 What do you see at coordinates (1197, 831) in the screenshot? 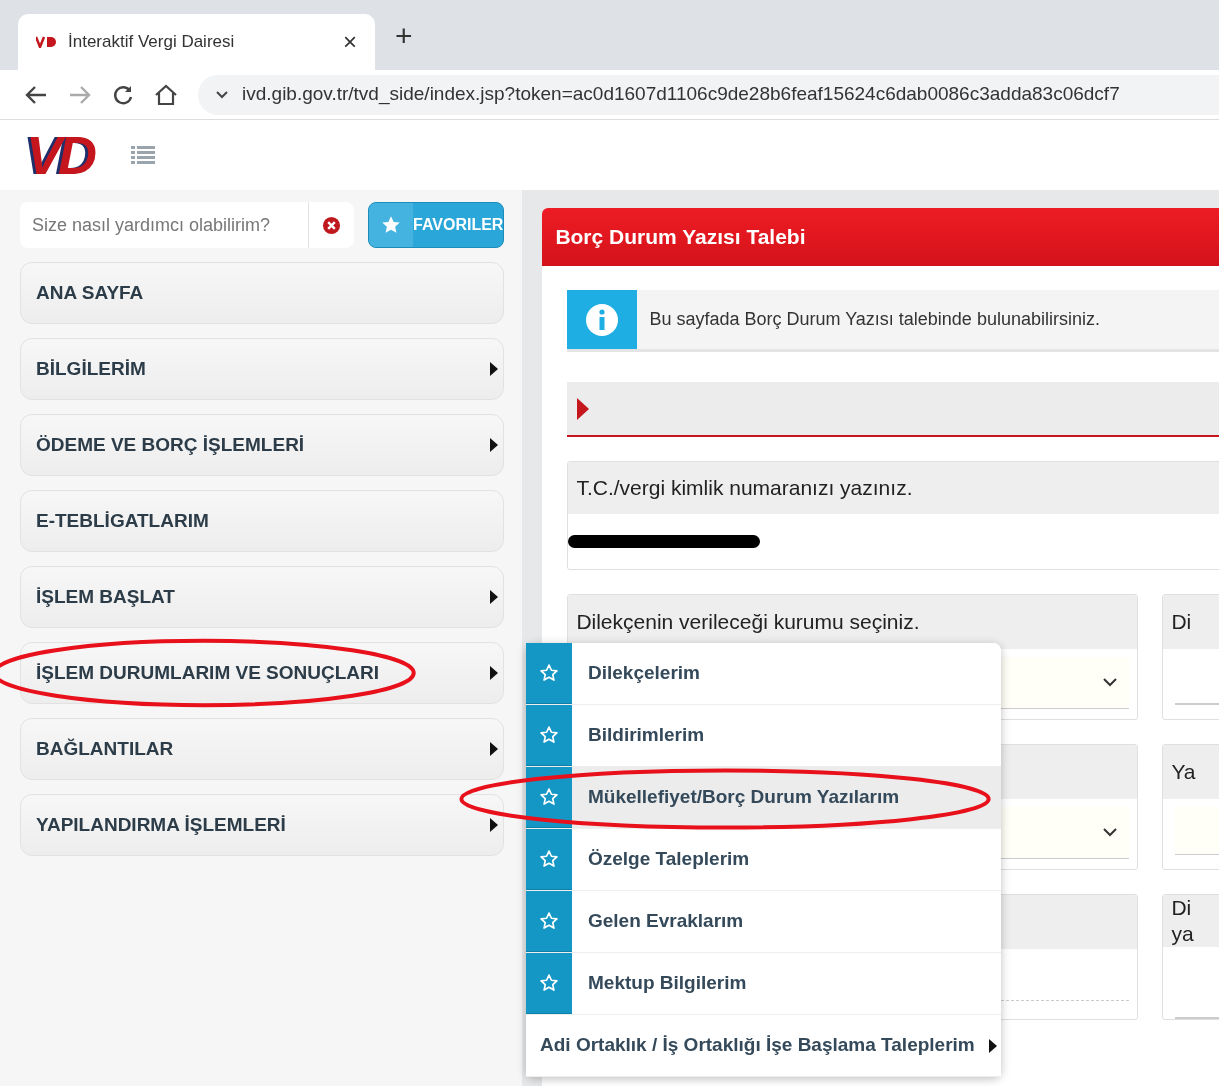
I see `input-field` at bounding box center [1197, 831].